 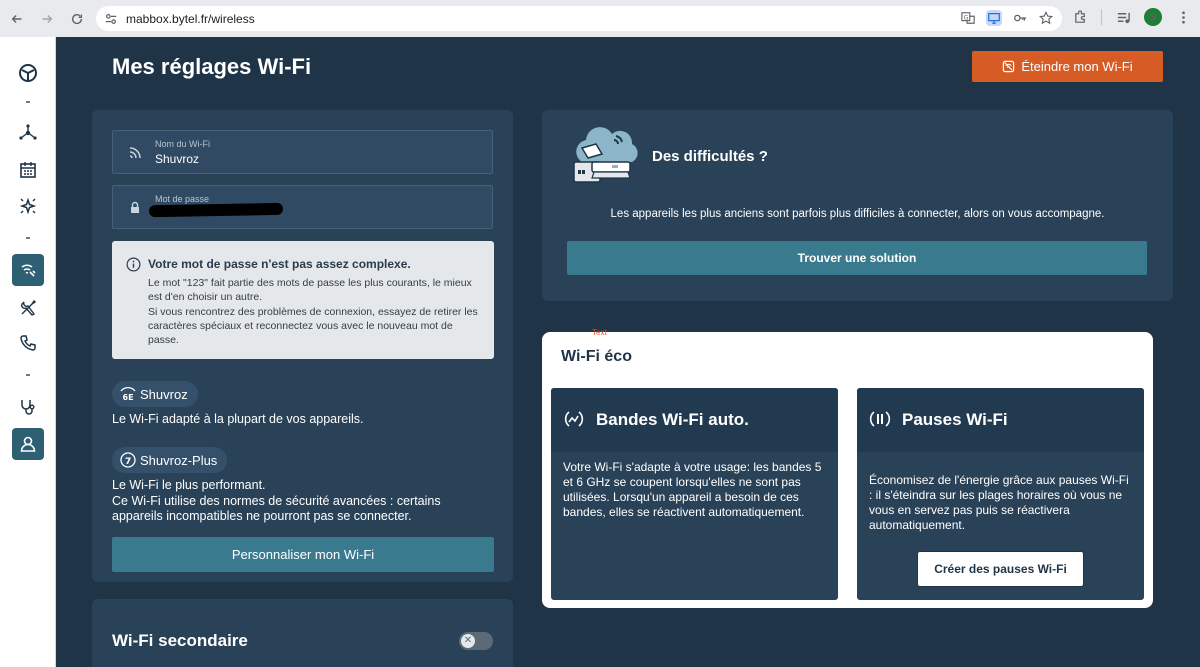 What do you see at coordinates (180, 640) in the screenshot?
I see `secondary-wifi-title: Wi-Fi secondaire` at bounding box center [180, 640].